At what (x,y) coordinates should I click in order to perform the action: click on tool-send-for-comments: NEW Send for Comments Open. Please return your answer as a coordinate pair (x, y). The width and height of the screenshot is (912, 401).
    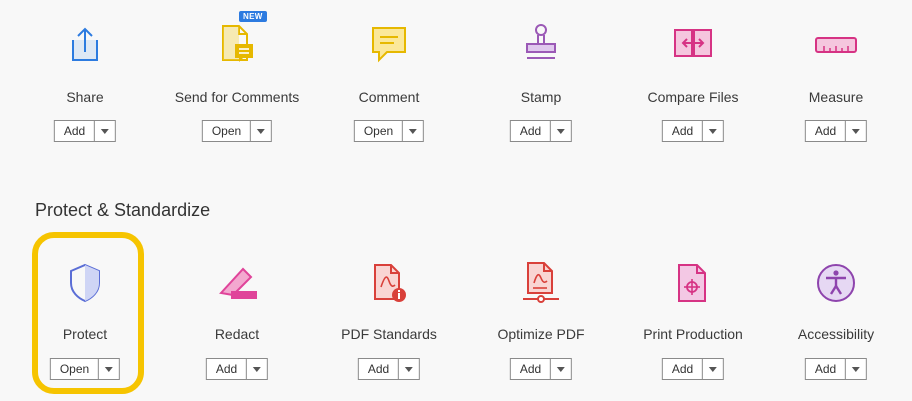
    Looking at the image, I should click on (237, 80).